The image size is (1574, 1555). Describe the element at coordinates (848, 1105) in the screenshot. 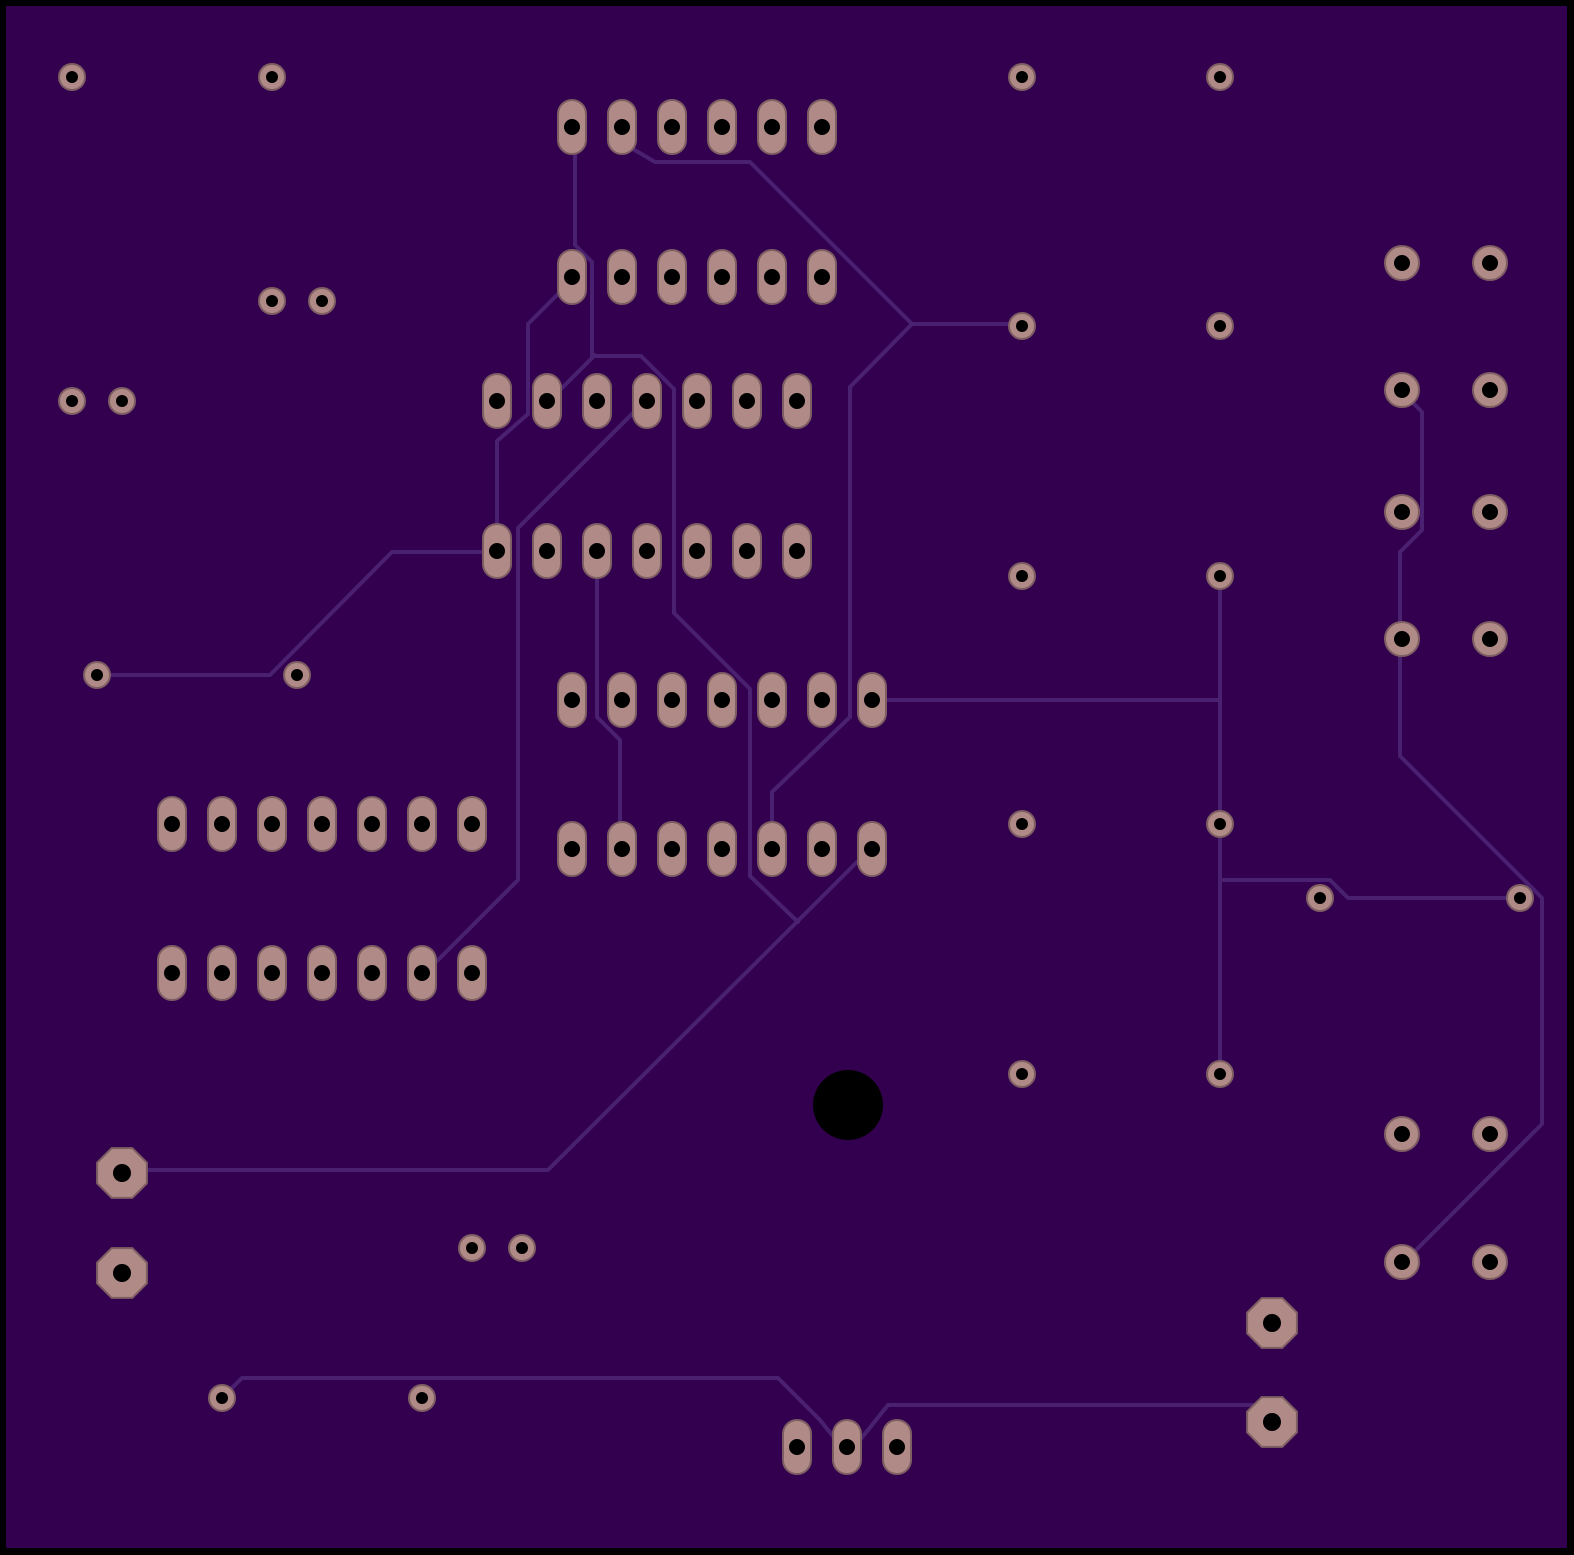

I see `mounting-hole` at that location.